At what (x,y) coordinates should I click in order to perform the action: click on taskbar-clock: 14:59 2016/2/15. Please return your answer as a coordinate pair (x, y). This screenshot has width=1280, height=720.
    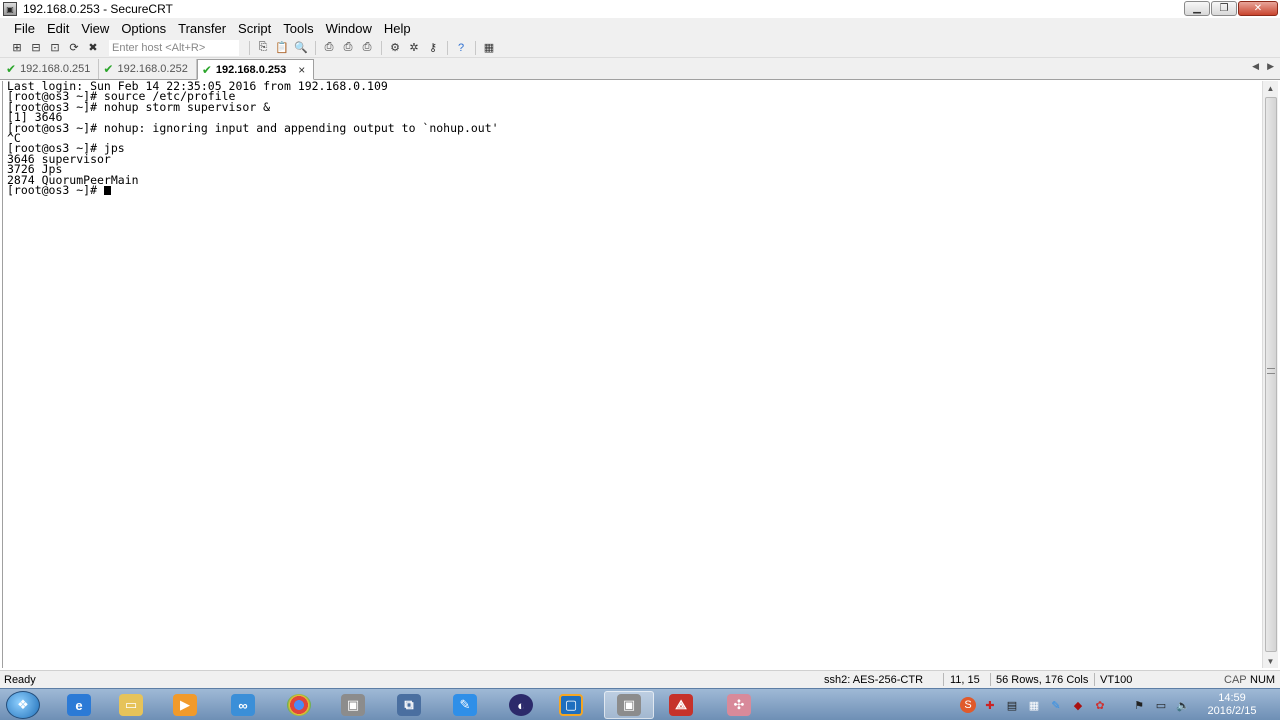
    Looking at the image, I should click on (1232, 705).